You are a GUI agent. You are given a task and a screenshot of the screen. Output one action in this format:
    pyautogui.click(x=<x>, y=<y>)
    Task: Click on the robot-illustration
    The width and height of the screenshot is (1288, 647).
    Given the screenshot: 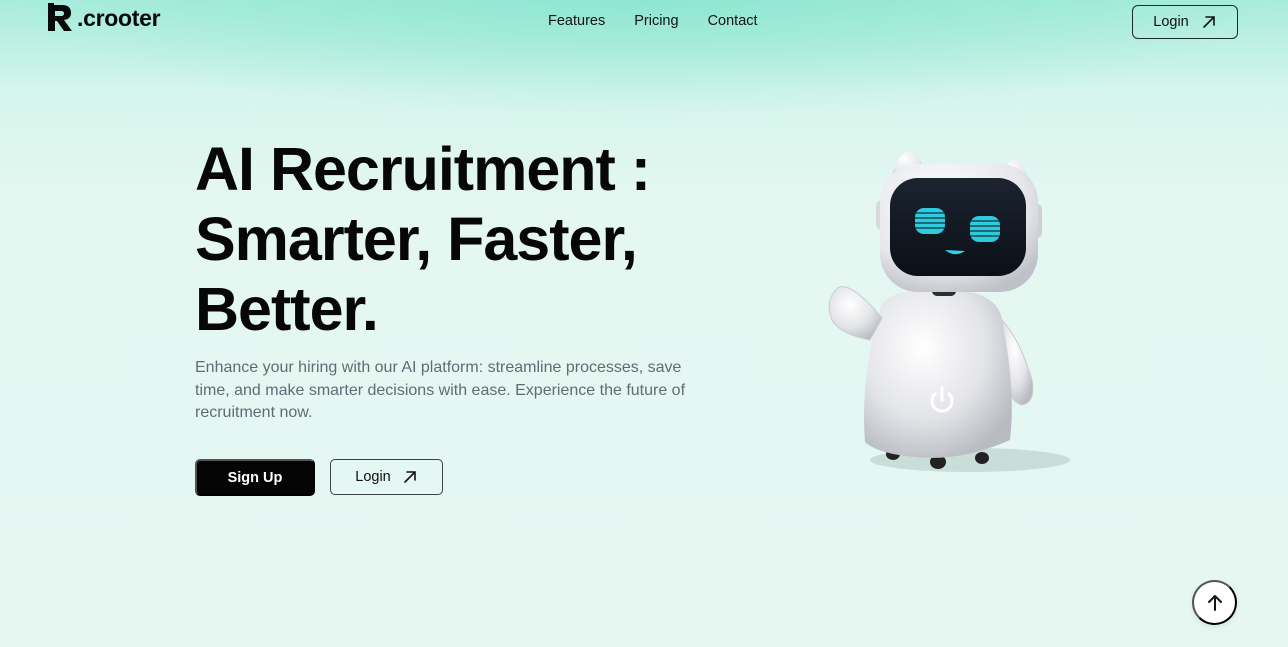 What is the action you would take?
    pyautogui.click(x=949, y=311)
    